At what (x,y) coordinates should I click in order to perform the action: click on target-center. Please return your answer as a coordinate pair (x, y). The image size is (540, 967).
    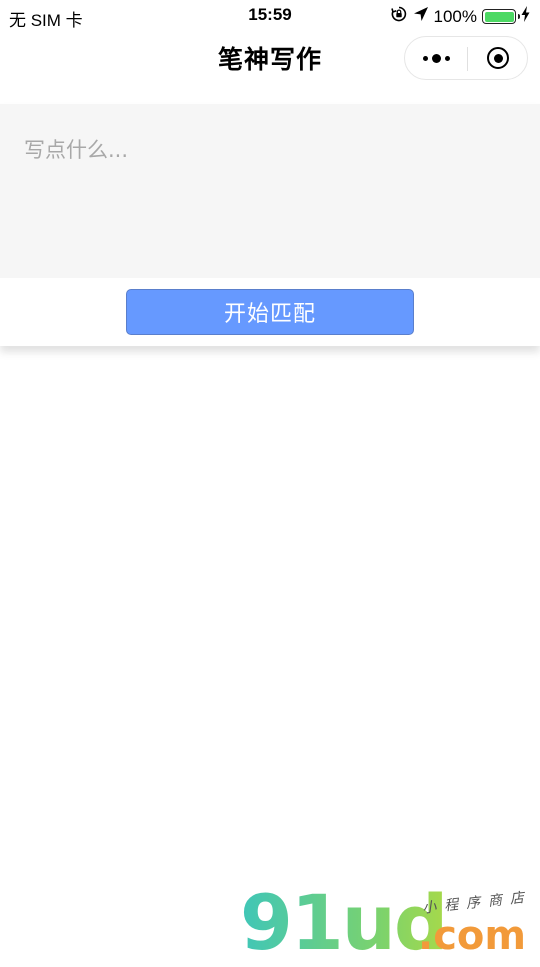
    Looking at the image, I should click on (498, 58).